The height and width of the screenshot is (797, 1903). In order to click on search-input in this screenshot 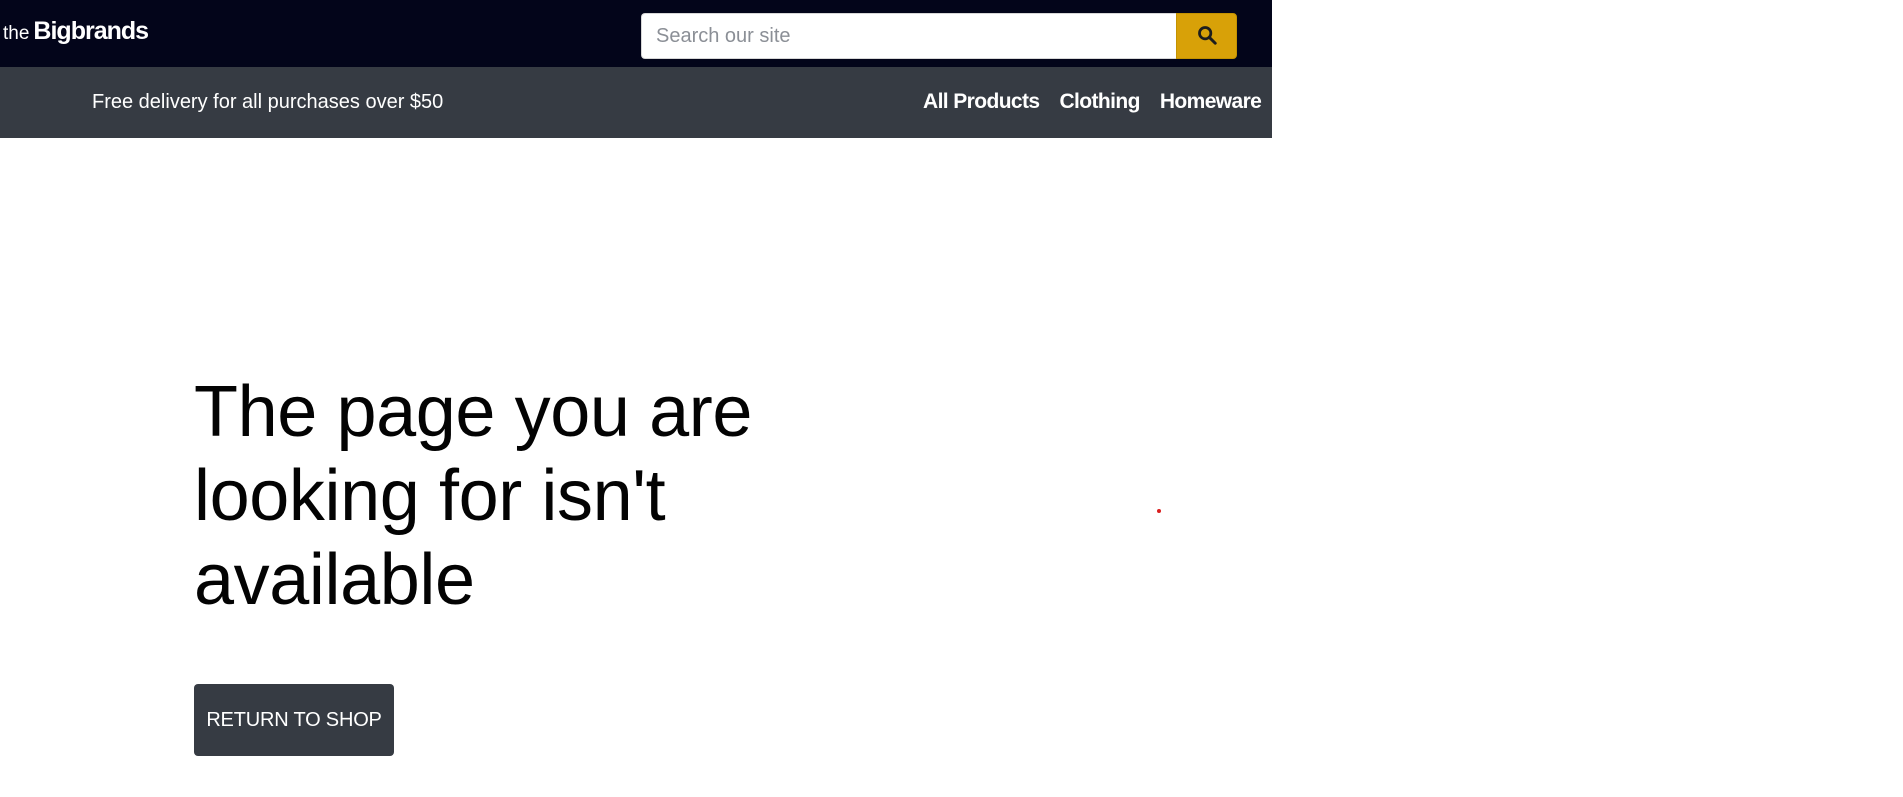, I will do `click(908, 36)`.